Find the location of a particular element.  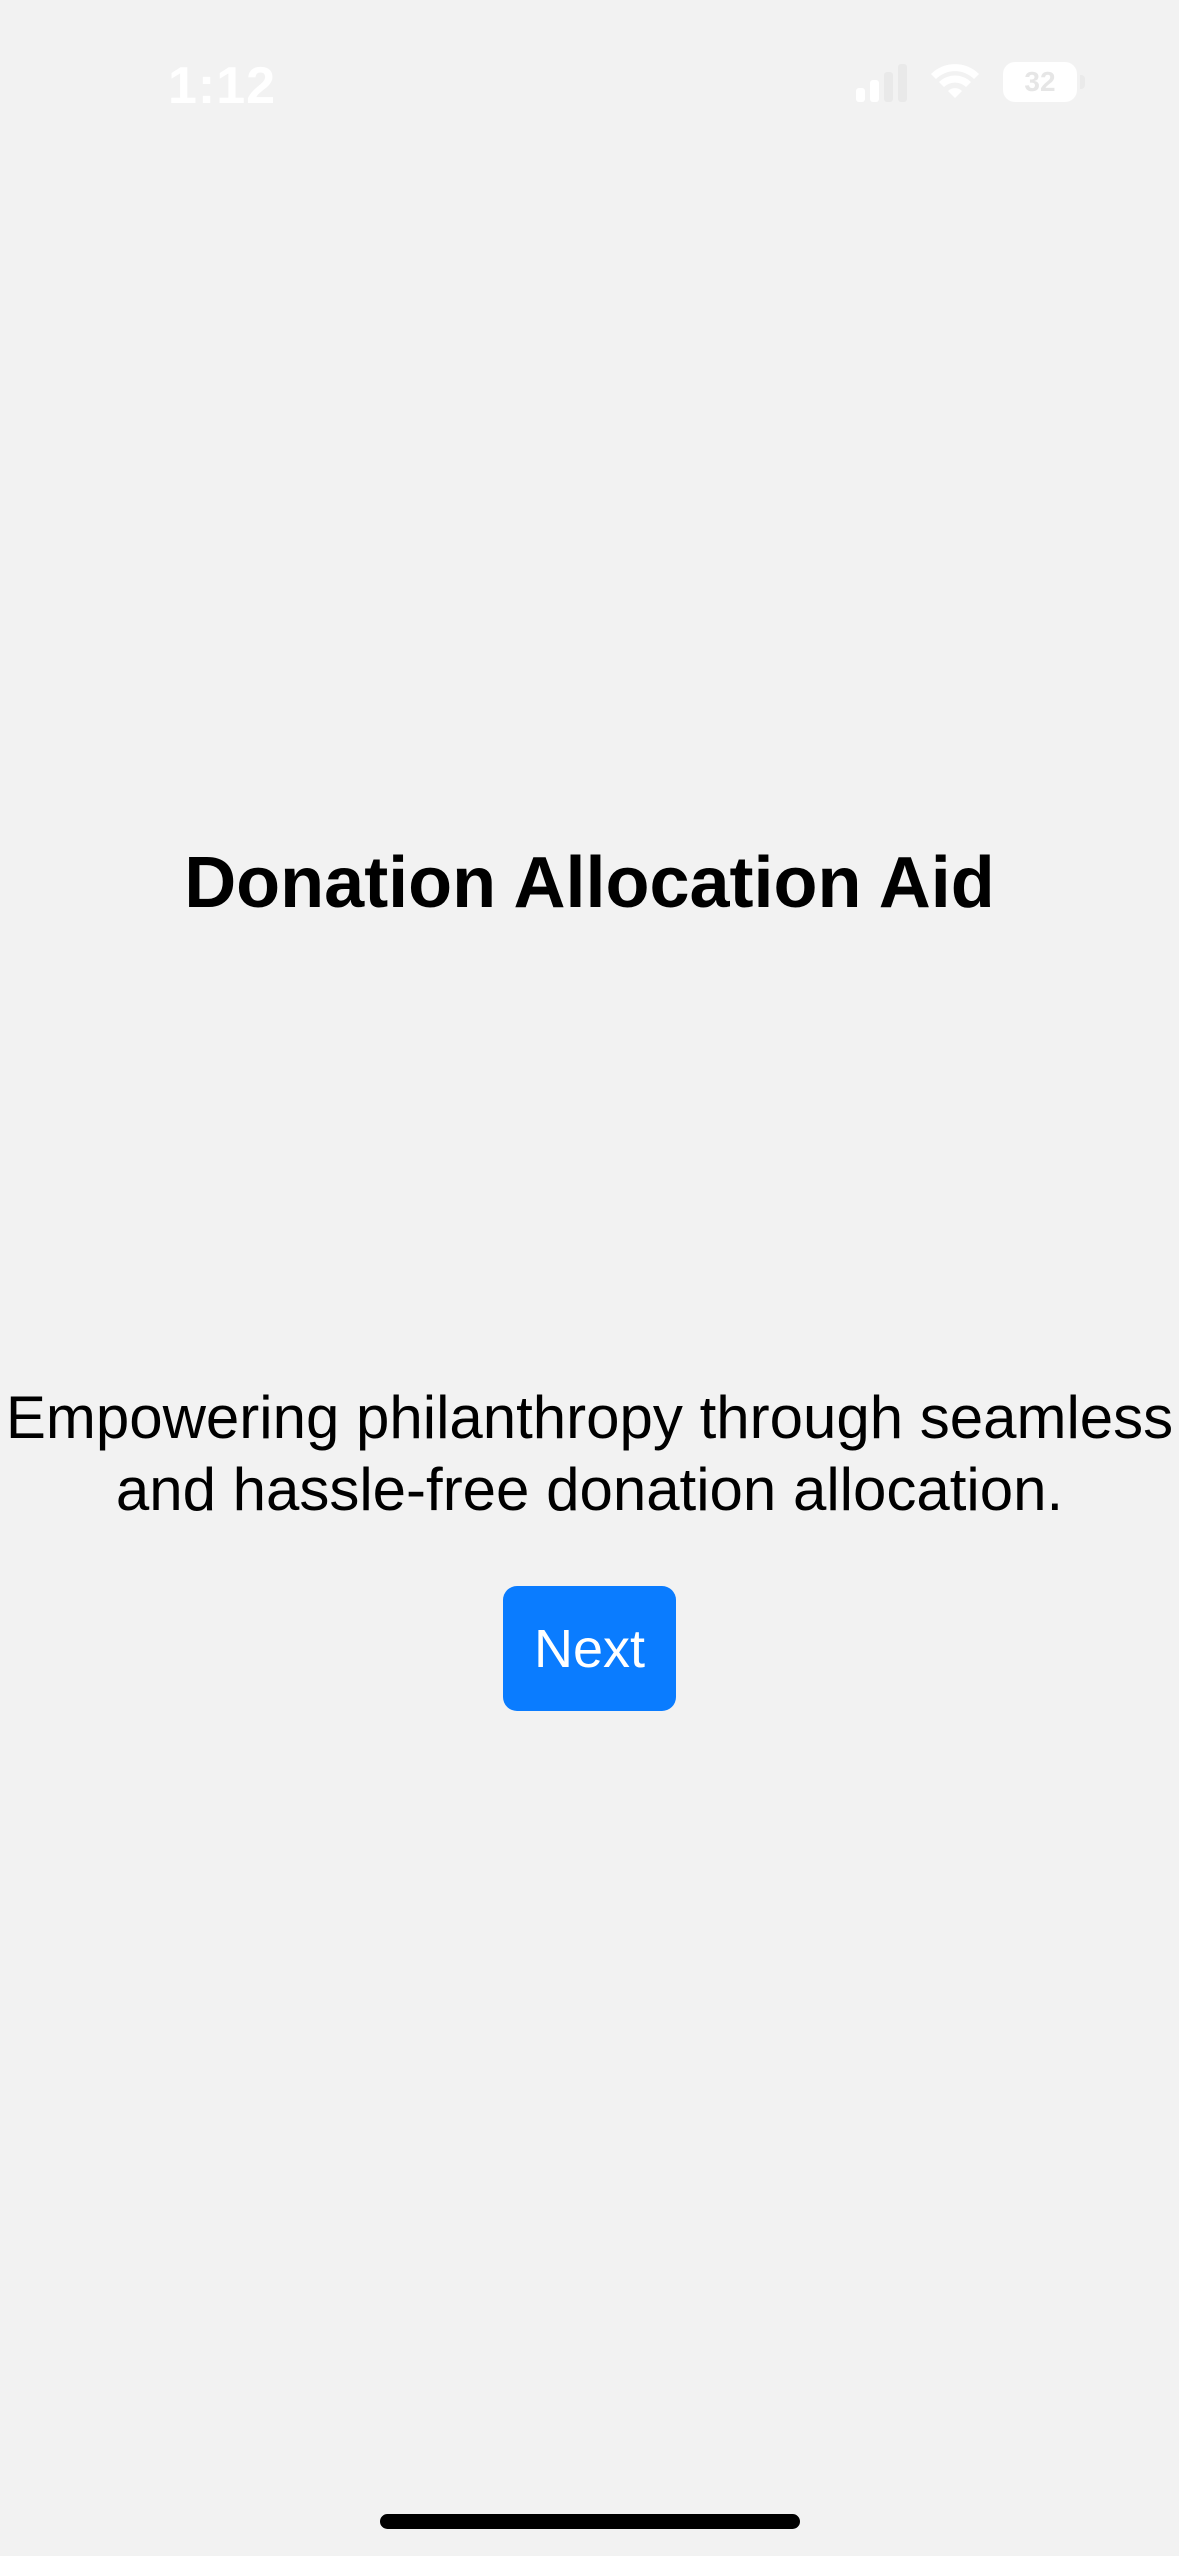

app-title: Donation Allocation Aid is located at coordinates (589, 883).